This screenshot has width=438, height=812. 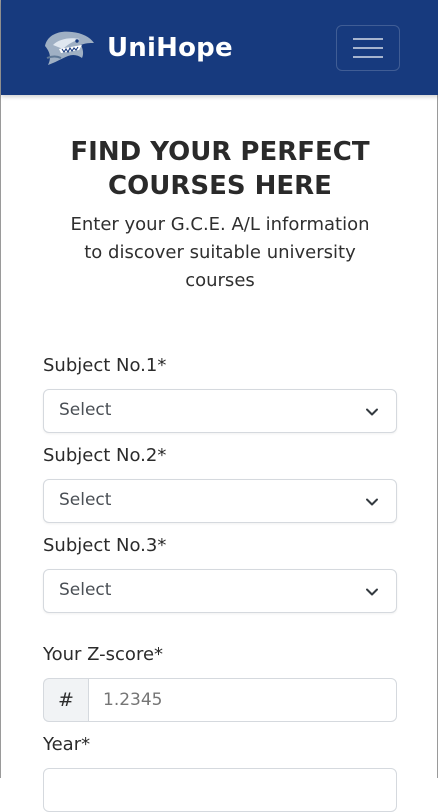 I want to click on menu-toggle-button, so click(x=368, y=48).